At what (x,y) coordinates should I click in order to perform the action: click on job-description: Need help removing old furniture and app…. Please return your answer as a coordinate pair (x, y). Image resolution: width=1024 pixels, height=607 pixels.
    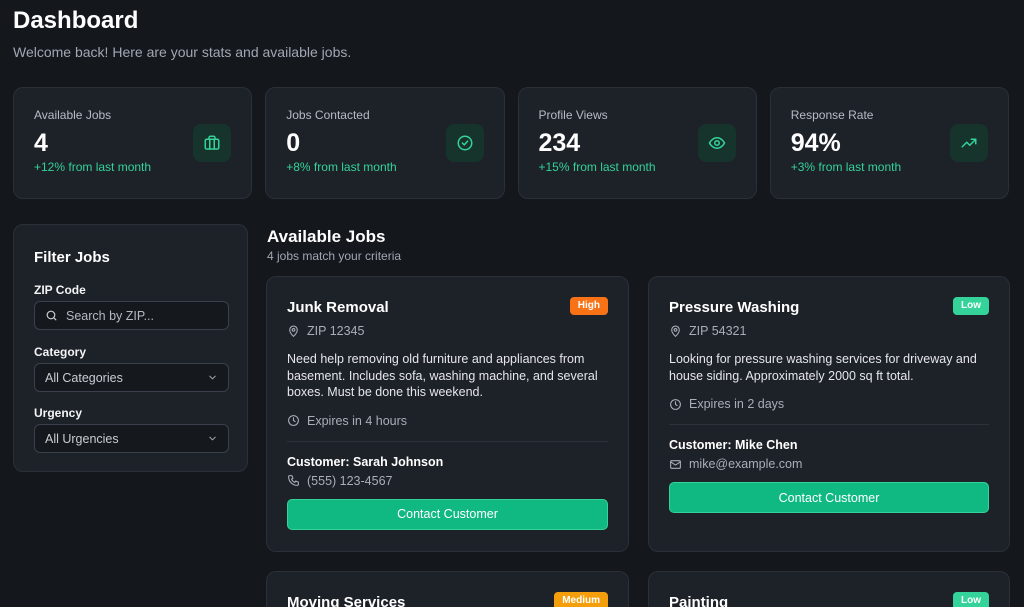
    Looking at the image, I should click on (442, 375).